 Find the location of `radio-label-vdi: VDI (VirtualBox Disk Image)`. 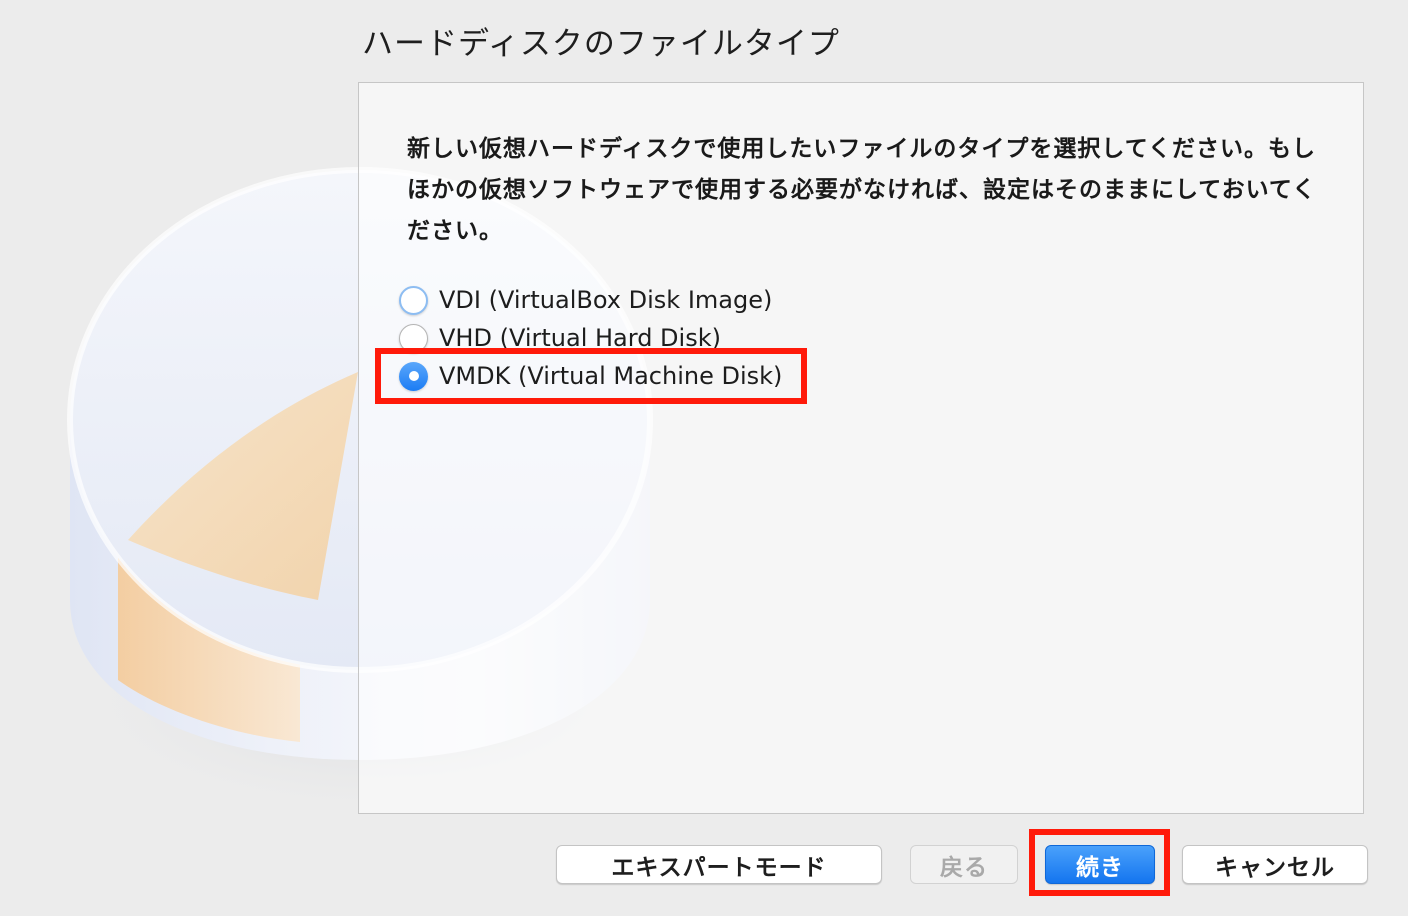

radio-label-vdi: VDI (VirtualBox Disk Image) is located at coordinates (606, 300).